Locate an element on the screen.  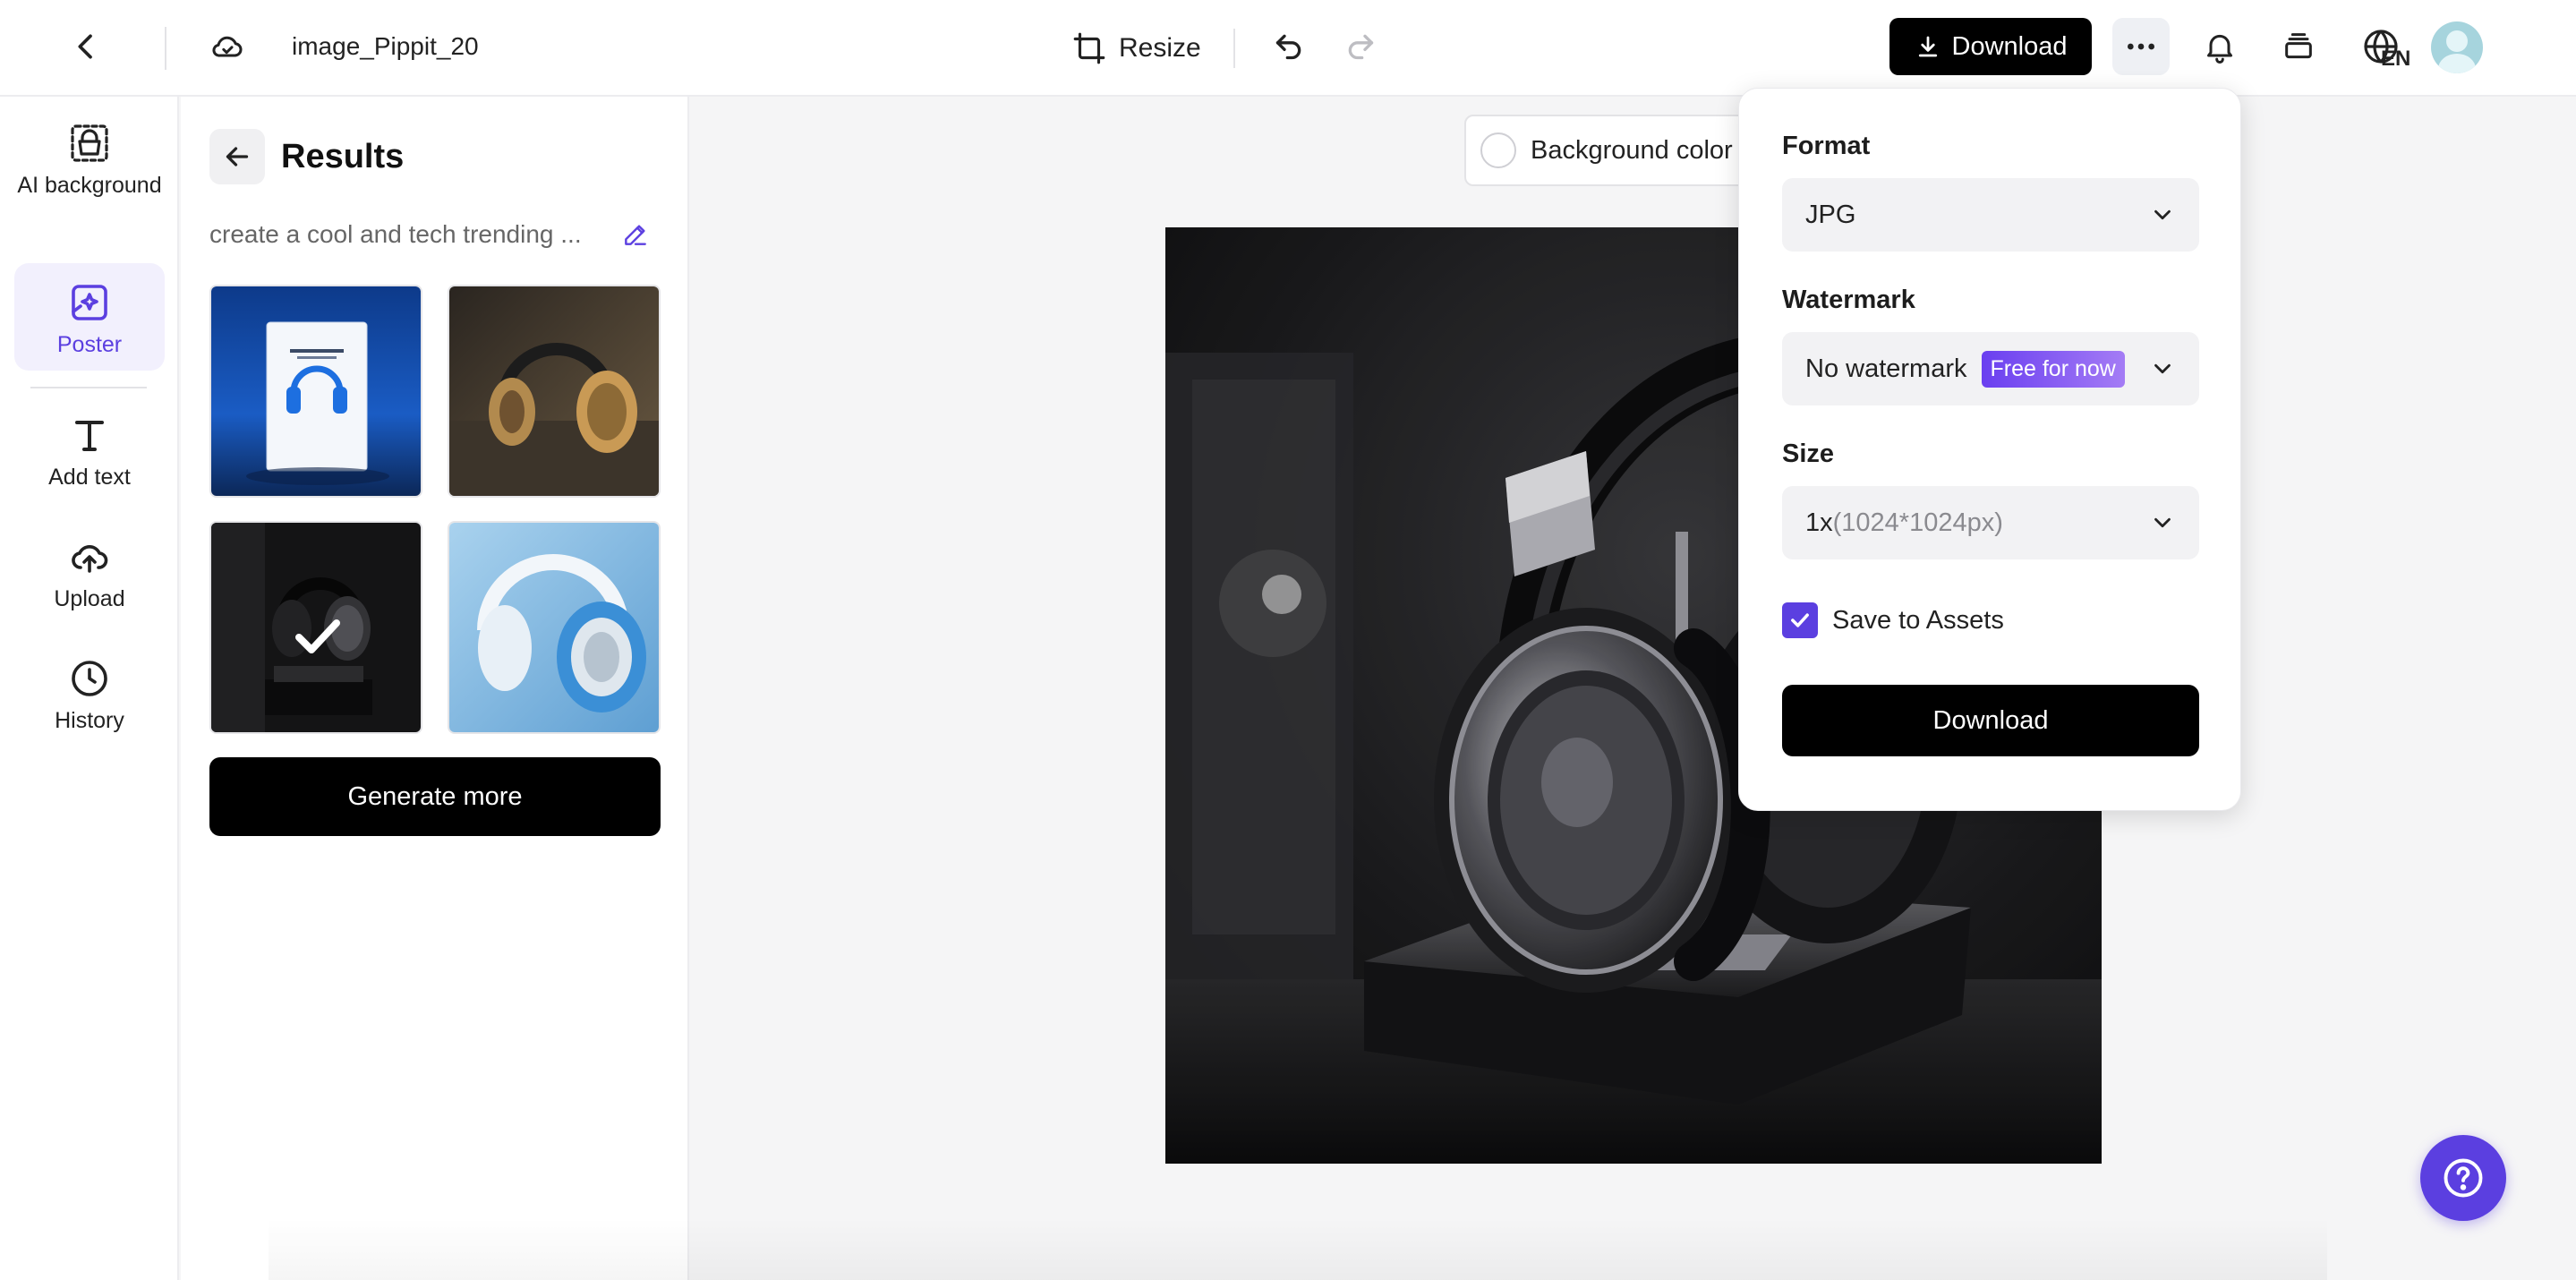
sidebar-item-history: History is located at coordinates (89, 706).